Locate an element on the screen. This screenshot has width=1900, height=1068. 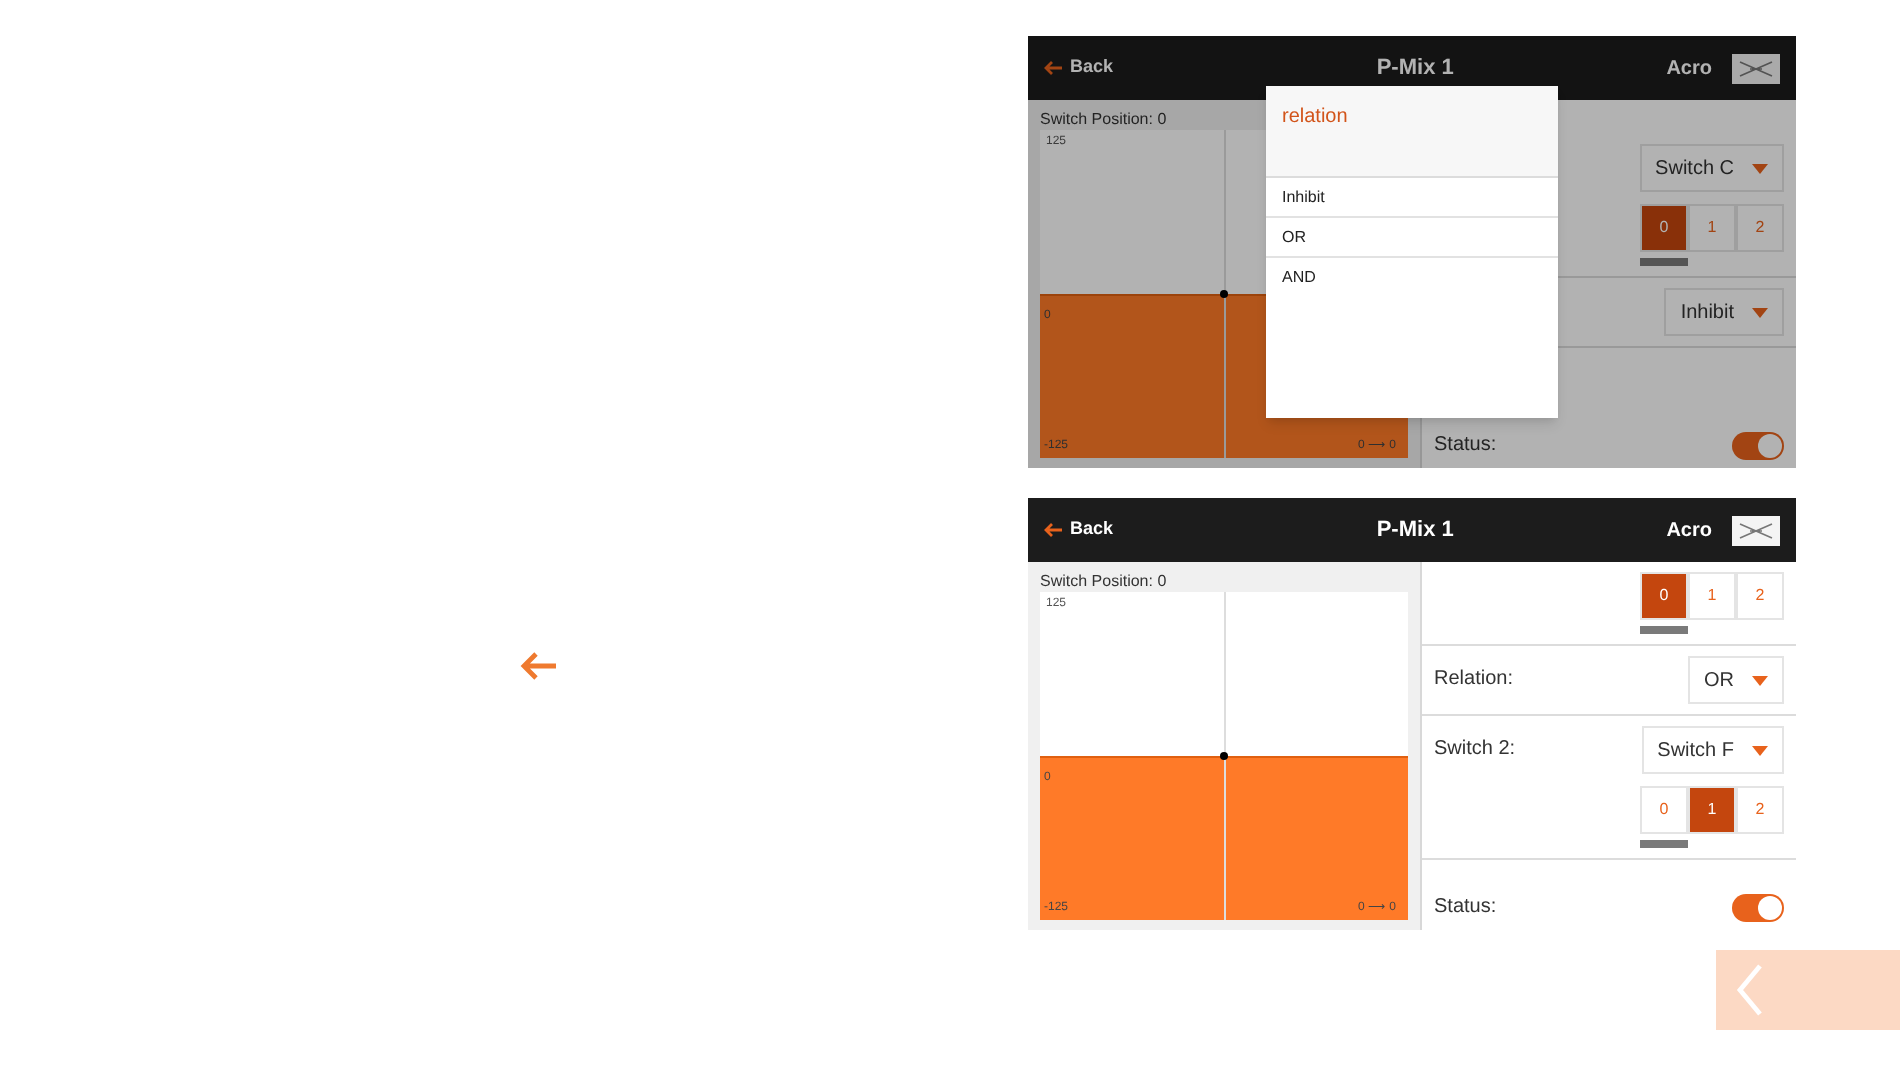
popup-option: Inhibit is located at coordinates (1412, 198).